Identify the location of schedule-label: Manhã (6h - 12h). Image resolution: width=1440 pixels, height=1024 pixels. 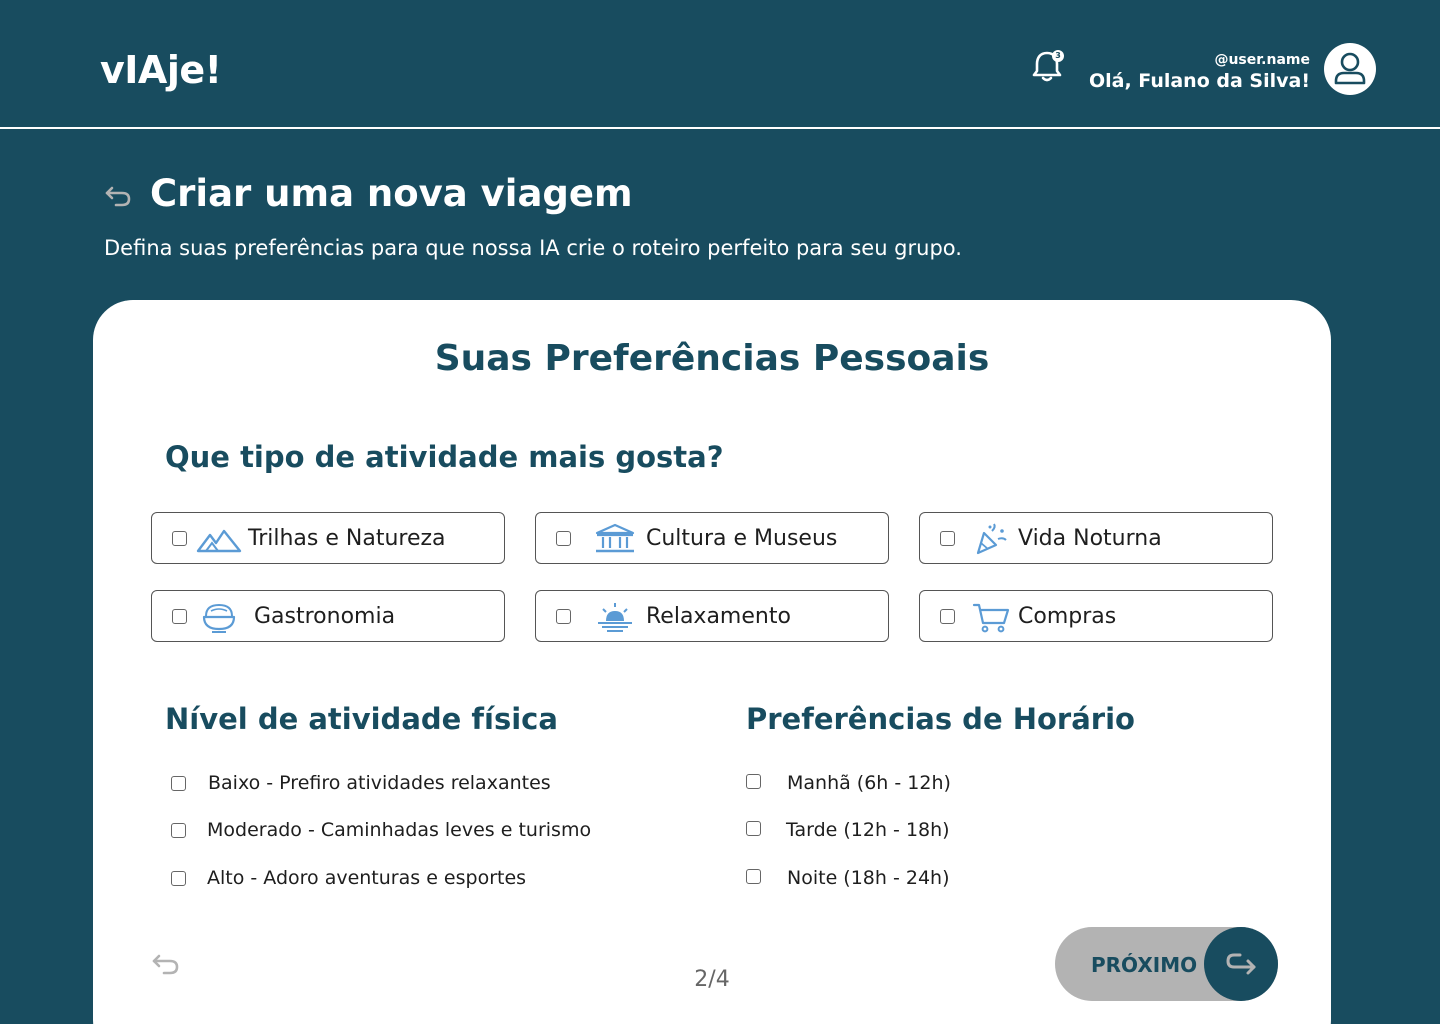
(869, 783).